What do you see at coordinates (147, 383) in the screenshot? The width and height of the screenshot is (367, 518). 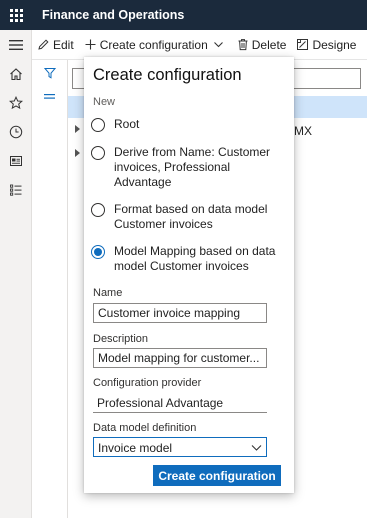 I see `configuration-provider-label: Configuration provider` at bounding box center [147, 383].